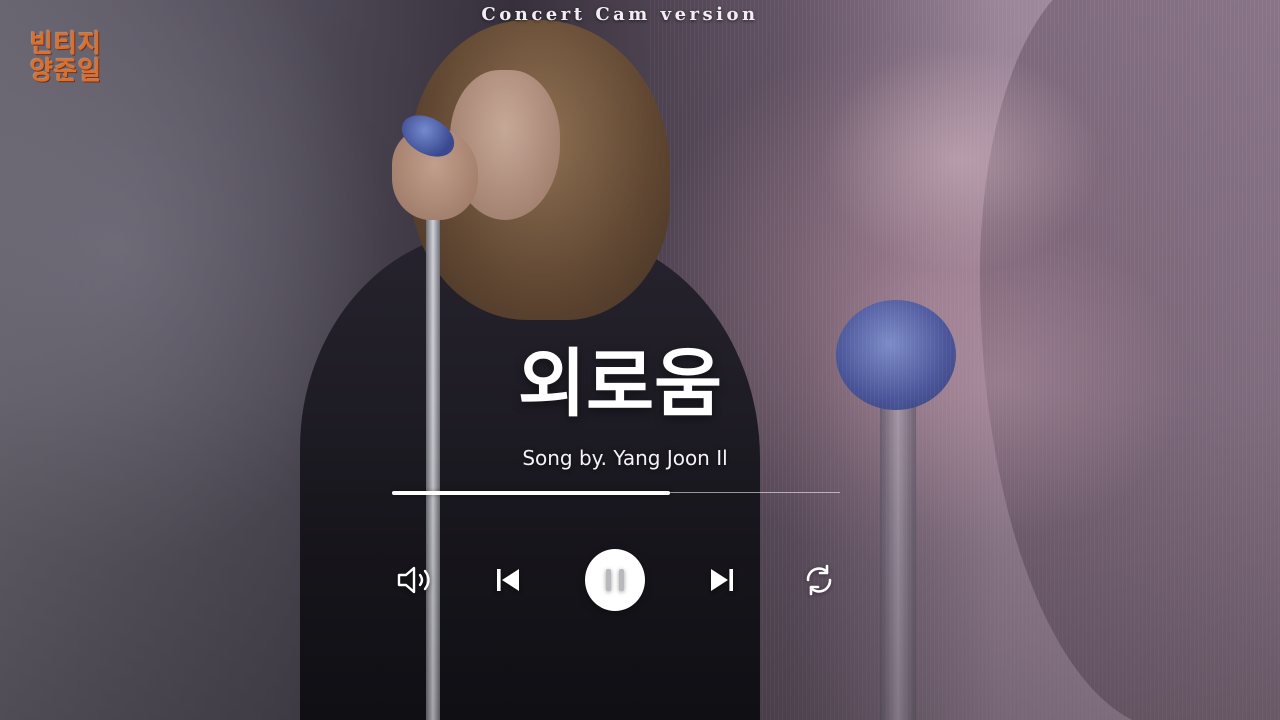  I want to click on pause-button-circle, so click(615, 580).